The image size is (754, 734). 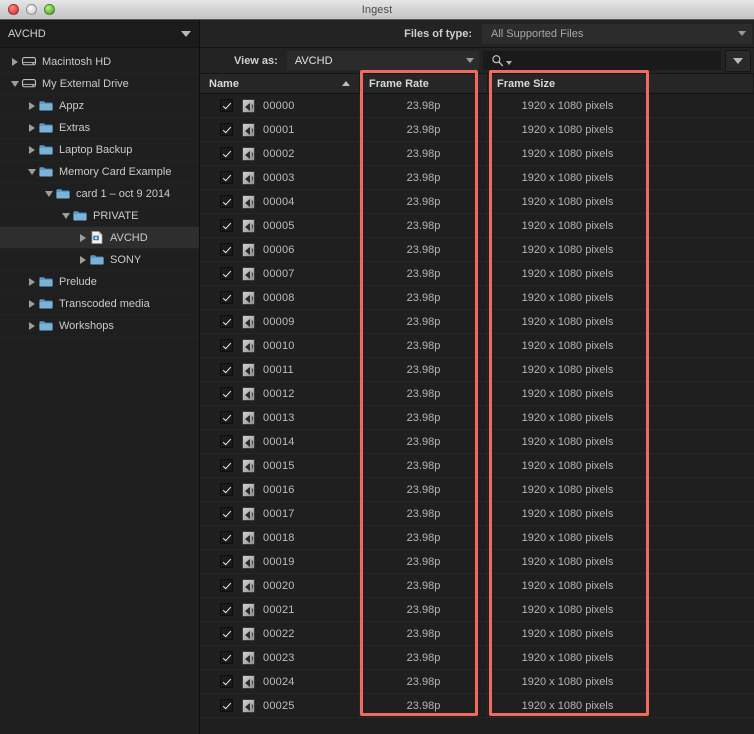 I want to click on column-headers: Name Frame Rate Frame Size, so click(x=477, y=84).